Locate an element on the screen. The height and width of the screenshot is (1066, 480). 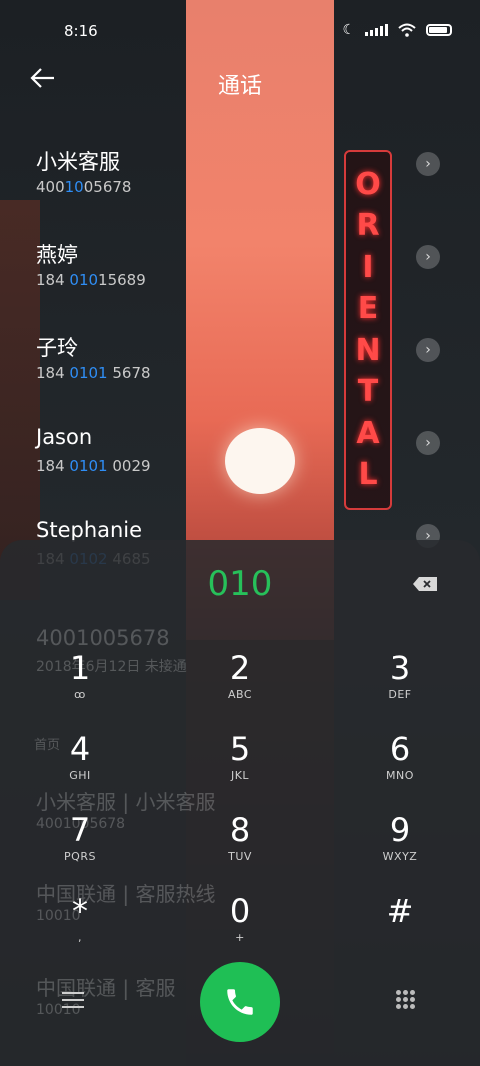
contact-name: 小米客服 is located at coordinates (78, 162).